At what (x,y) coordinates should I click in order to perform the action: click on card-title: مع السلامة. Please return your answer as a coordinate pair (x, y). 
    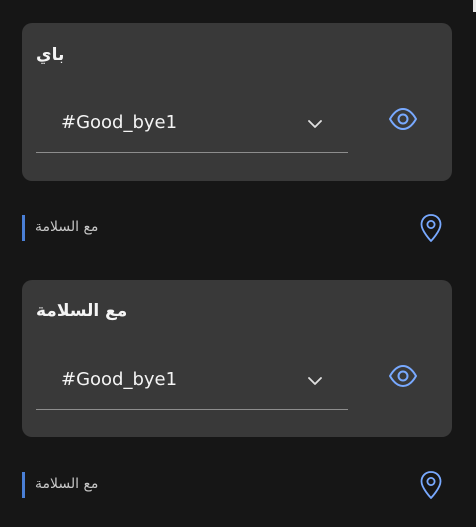
    Looking at the image, I should click on (82, 311).